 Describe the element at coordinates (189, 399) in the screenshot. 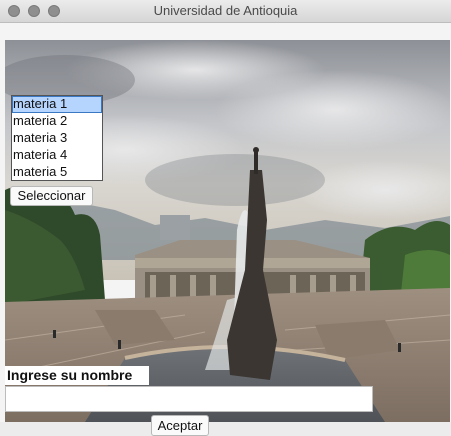

I see `name-input` at that location.